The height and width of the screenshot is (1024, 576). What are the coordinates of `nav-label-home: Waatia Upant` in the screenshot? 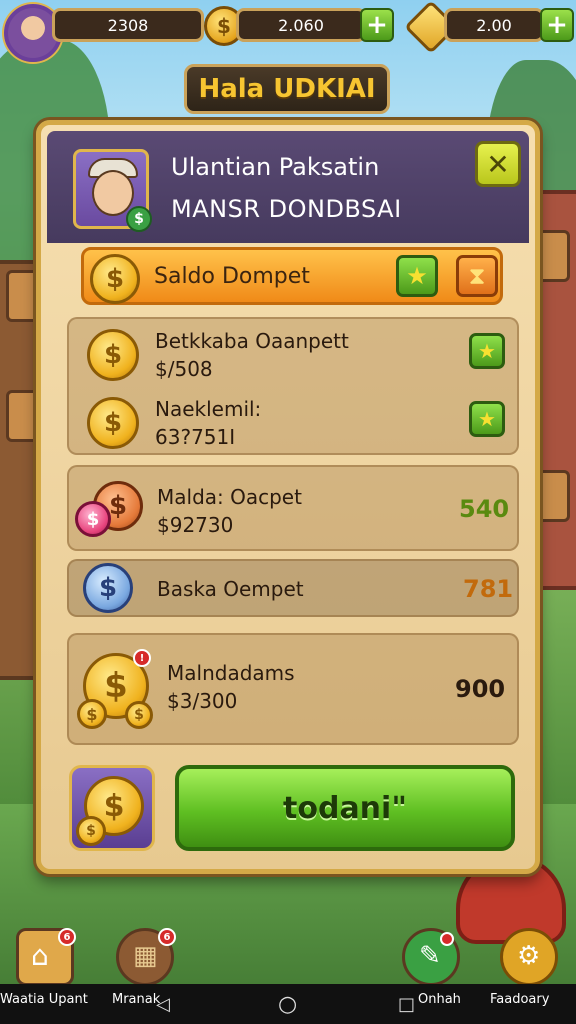 It's located at (44, 999).